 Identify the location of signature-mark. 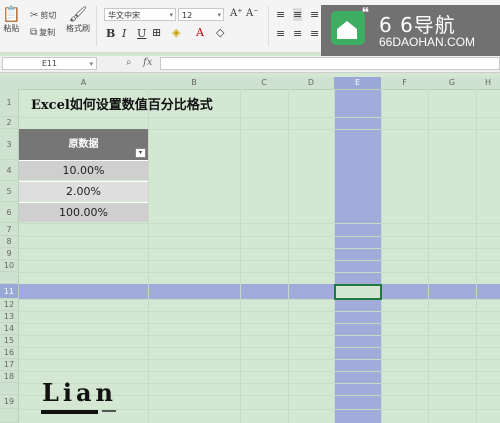
(109, 411).